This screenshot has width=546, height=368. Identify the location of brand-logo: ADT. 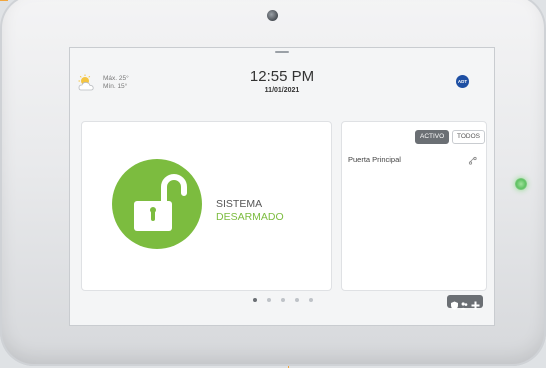
(462, 81).